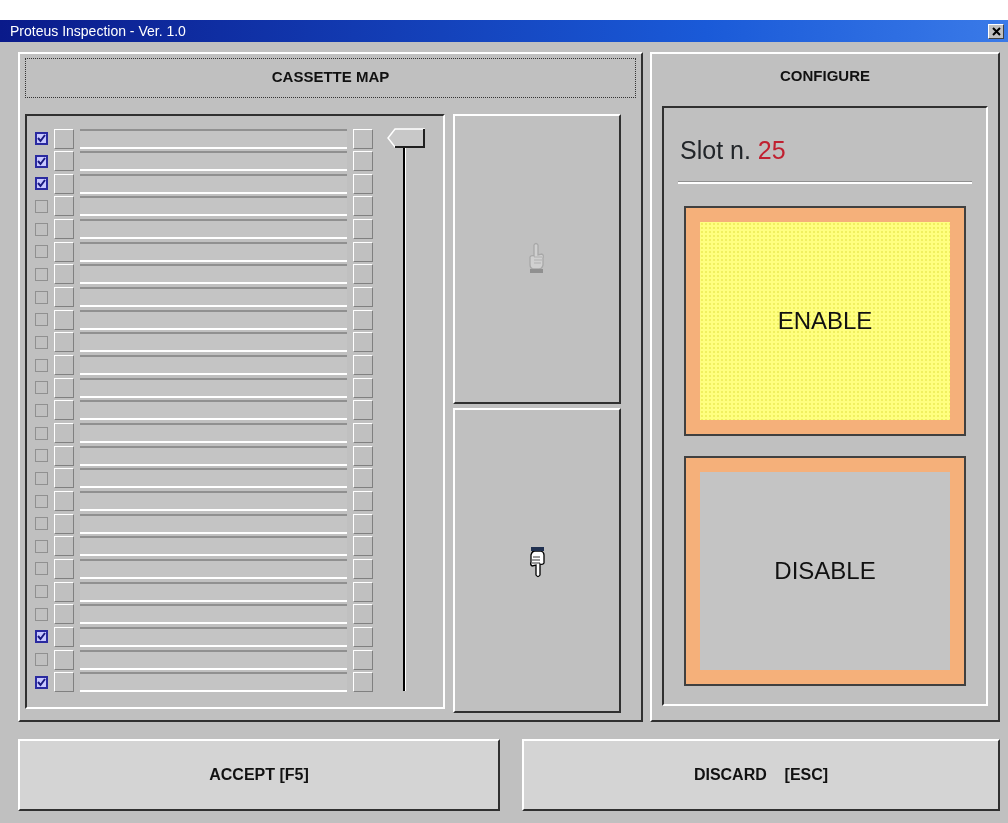 This screenshot has width=1008, height=823. What do you see at coordinates (406, 138) in the screenshot?
I see `slider-thumb` at bounding box center [406, 138].